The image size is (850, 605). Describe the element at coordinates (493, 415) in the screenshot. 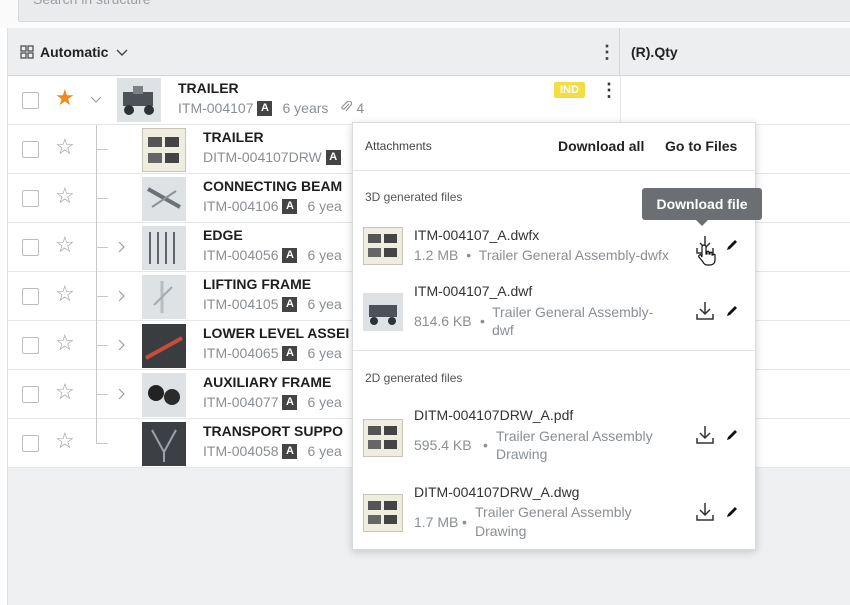

I see `file-name: DITM-004107DRW_A.pdf` at that location.